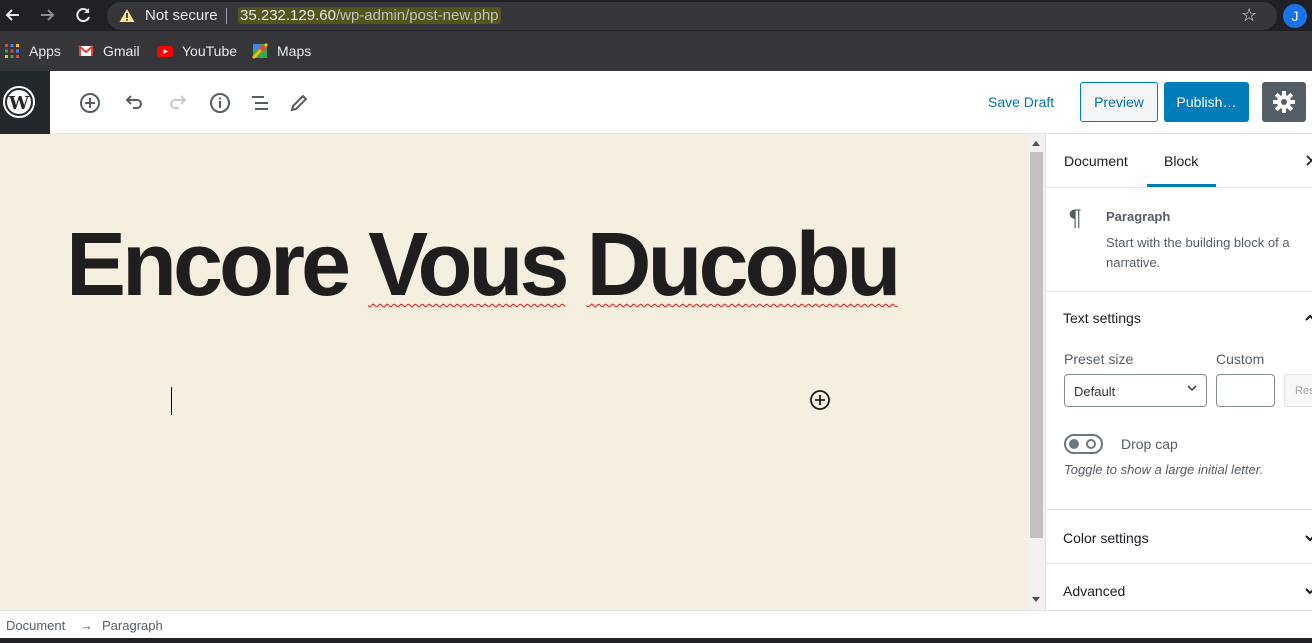 Image resolution: width=1312 pixels, height=643 pixels. I want to click on bookmark-apps: Apps, so click(32, 51).